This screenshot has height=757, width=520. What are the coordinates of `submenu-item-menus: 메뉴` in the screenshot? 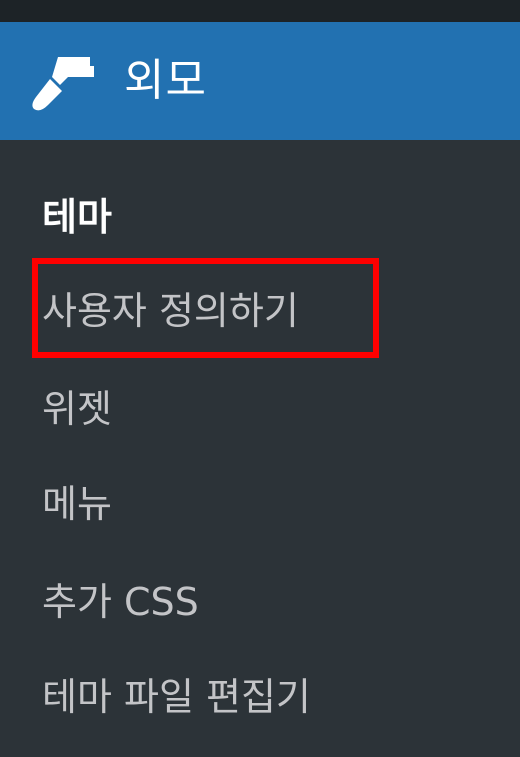 It's located at (77, 504).